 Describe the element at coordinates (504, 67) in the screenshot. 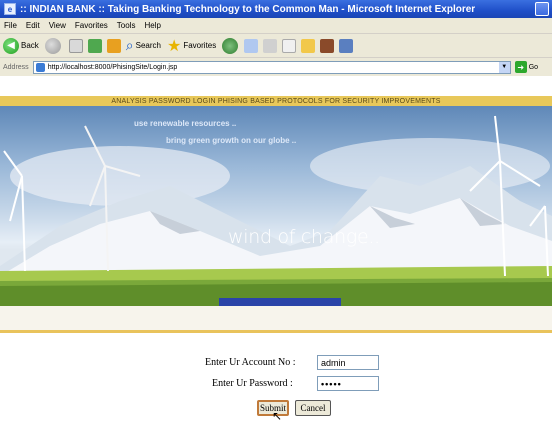

I see `chevron-down-icon: ▼` at that location.